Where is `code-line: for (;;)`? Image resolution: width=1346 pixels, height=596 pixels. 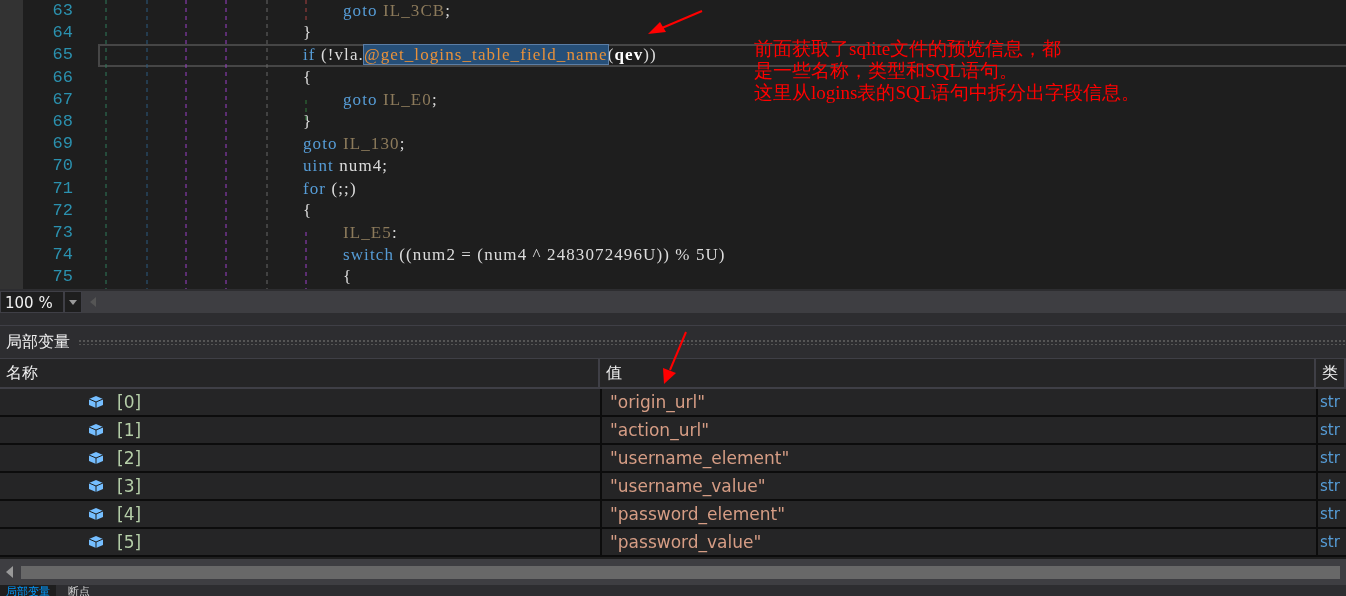 code-line: for (;;) is located at coordinates (330, 188).